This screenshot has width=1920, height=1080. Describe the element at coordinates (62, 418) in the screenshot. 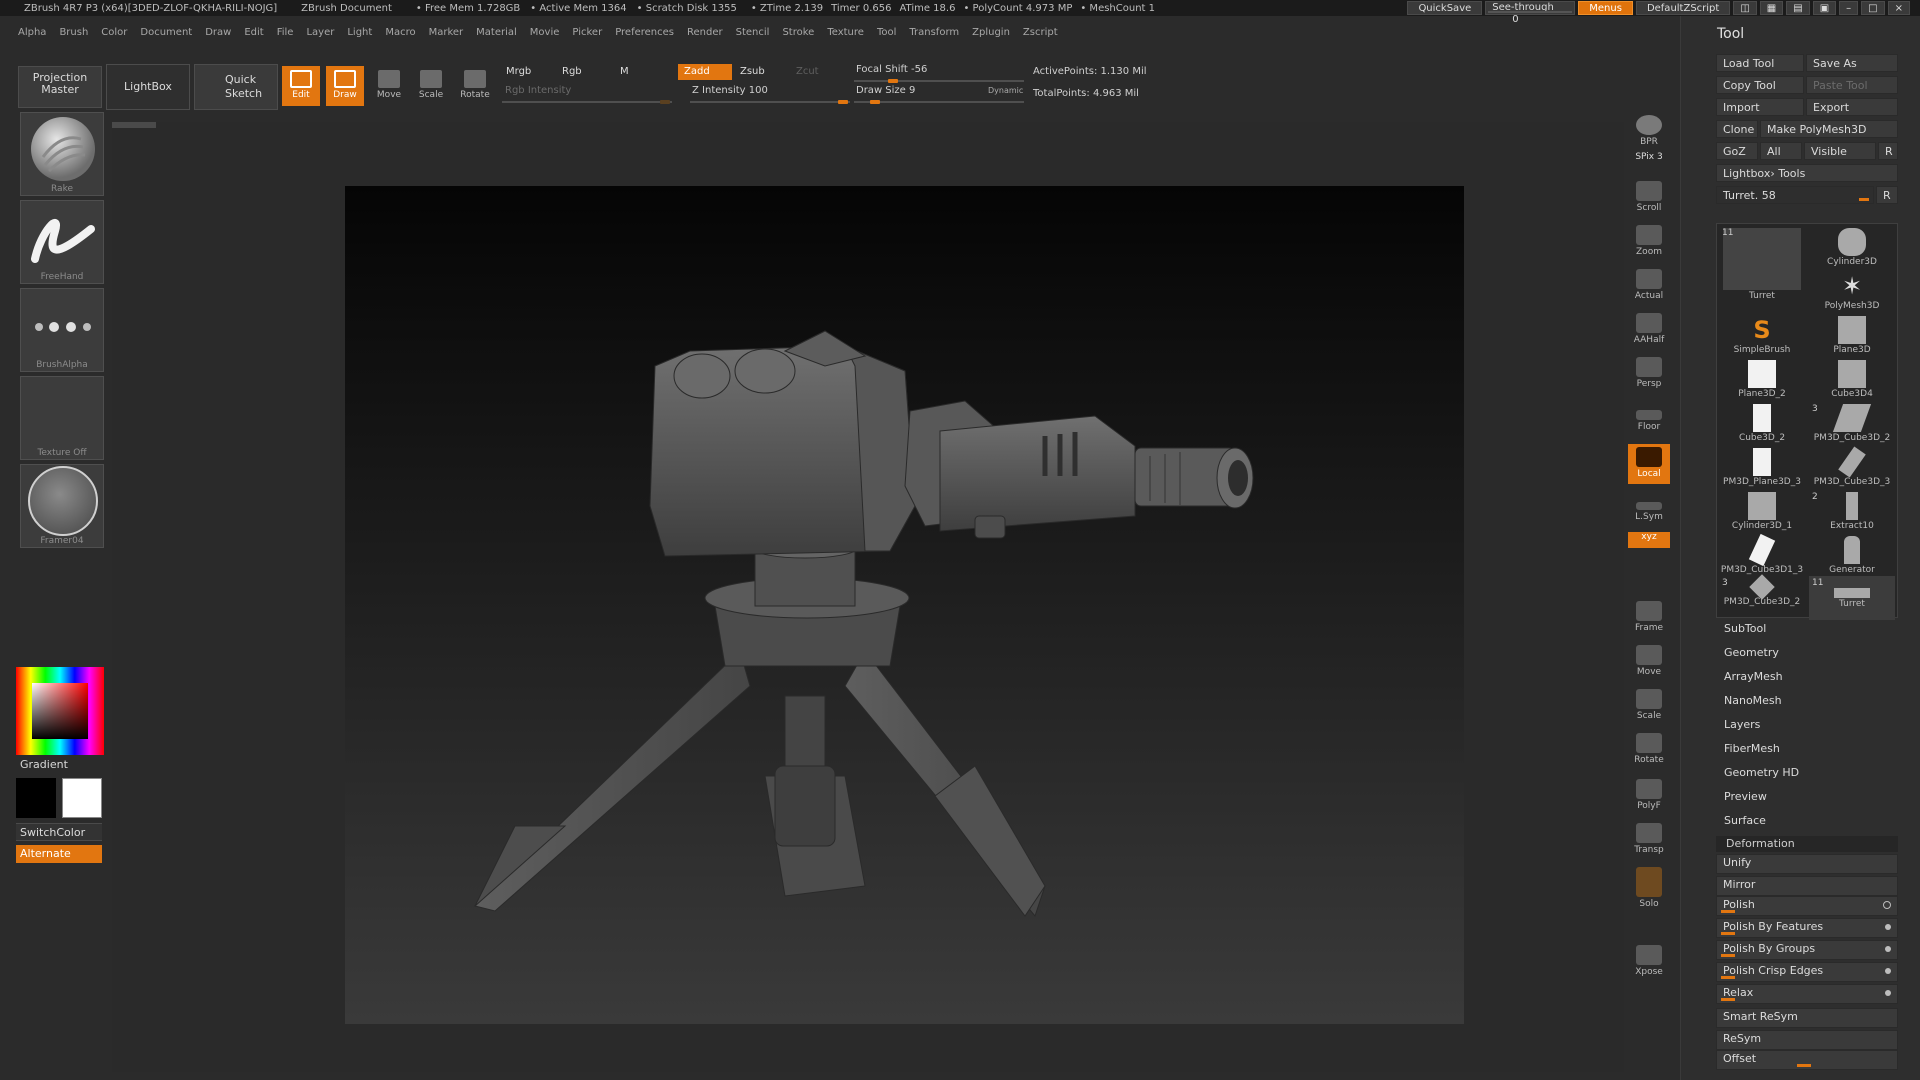

I see `texture-picker: Texture Off` at that location.